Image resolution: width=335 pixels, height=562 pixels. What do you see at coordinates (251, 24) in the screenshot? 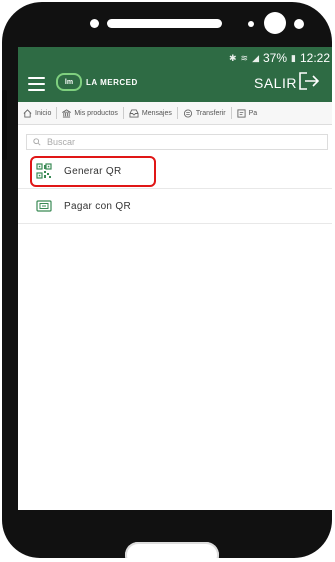
I see `sensor-dot-small` at bounding box center [251, 24].